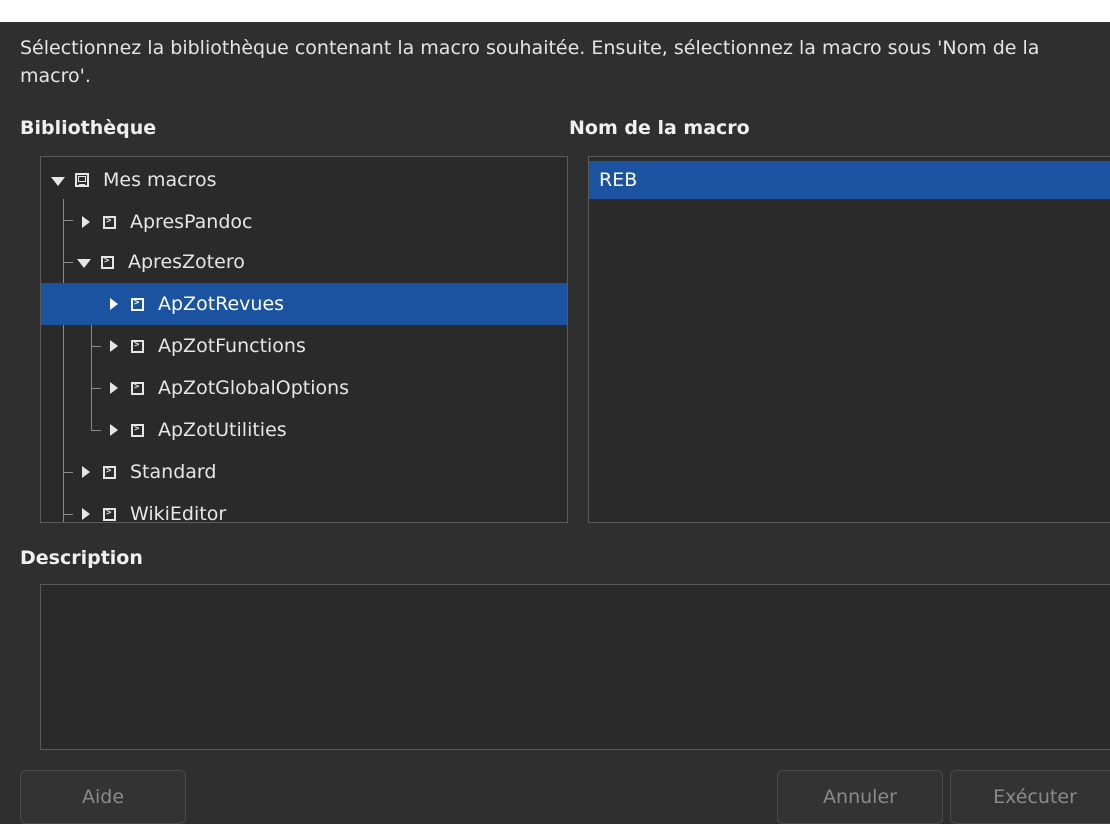 Image resolution: width=1110 pixels, height=824 pixels. What do you see at coordinates (178, 513) in the screenshot?
I see `tree-item-label: WikiEditor` at bounding box center [178, 513].